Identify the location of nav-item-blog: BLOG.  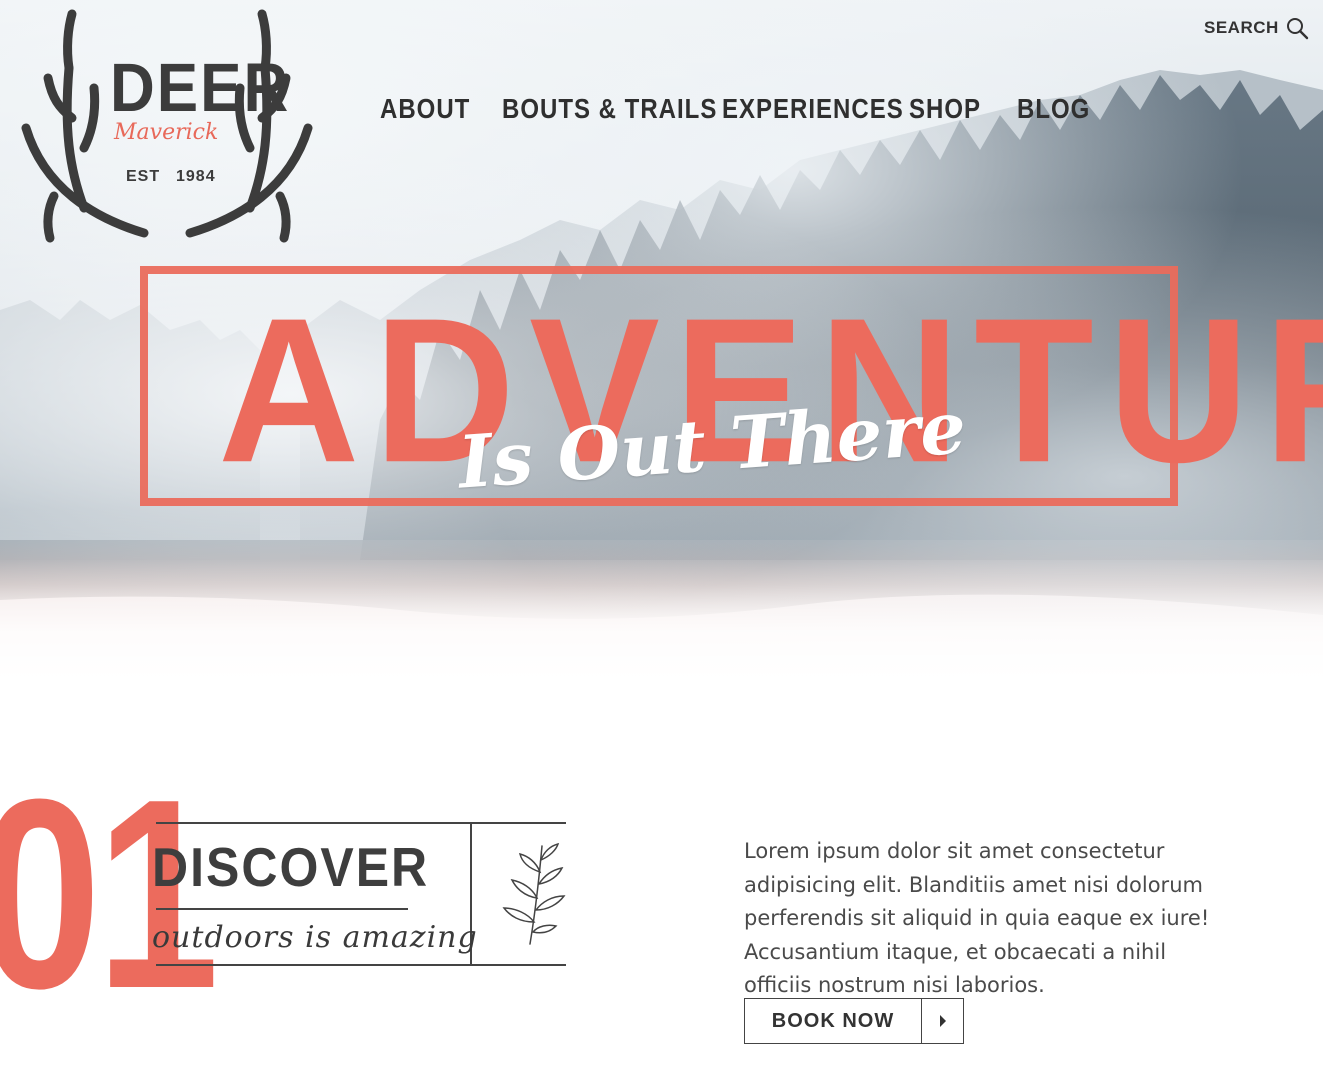
(1053, 110).